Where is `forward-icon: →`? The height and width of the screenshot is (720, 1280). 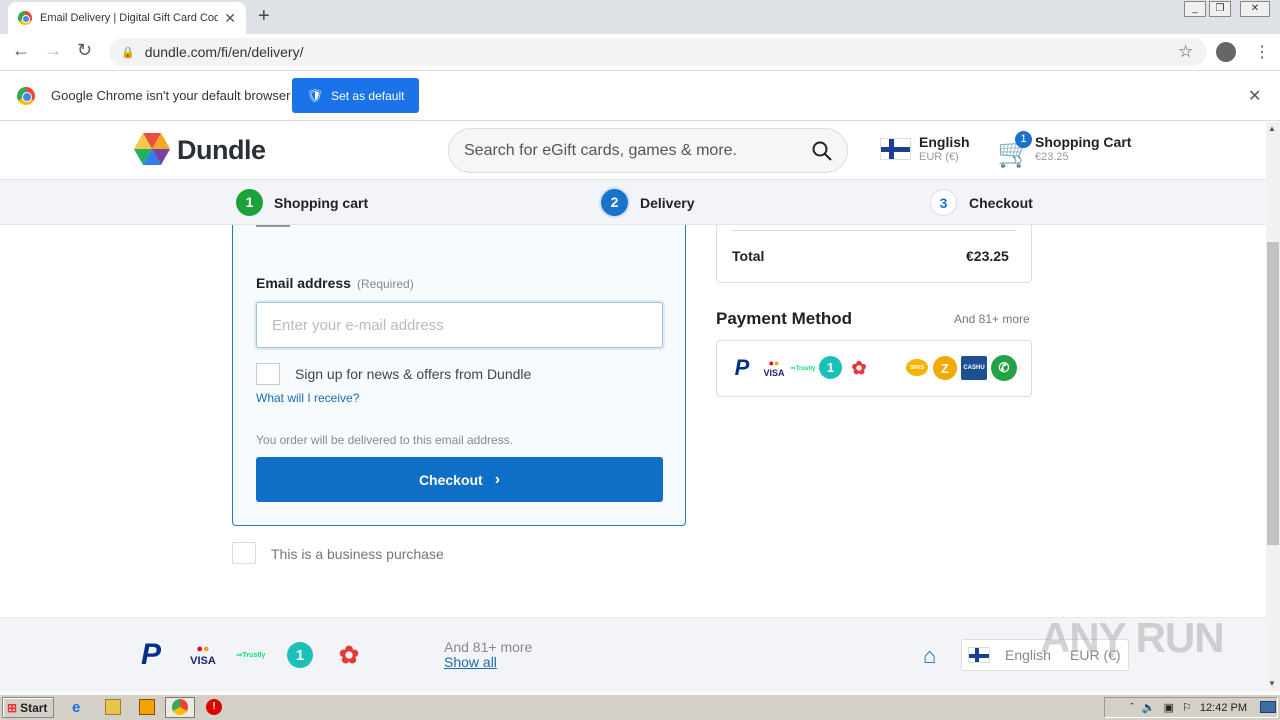 forward-icon: → is located at coordinates (53, 50).